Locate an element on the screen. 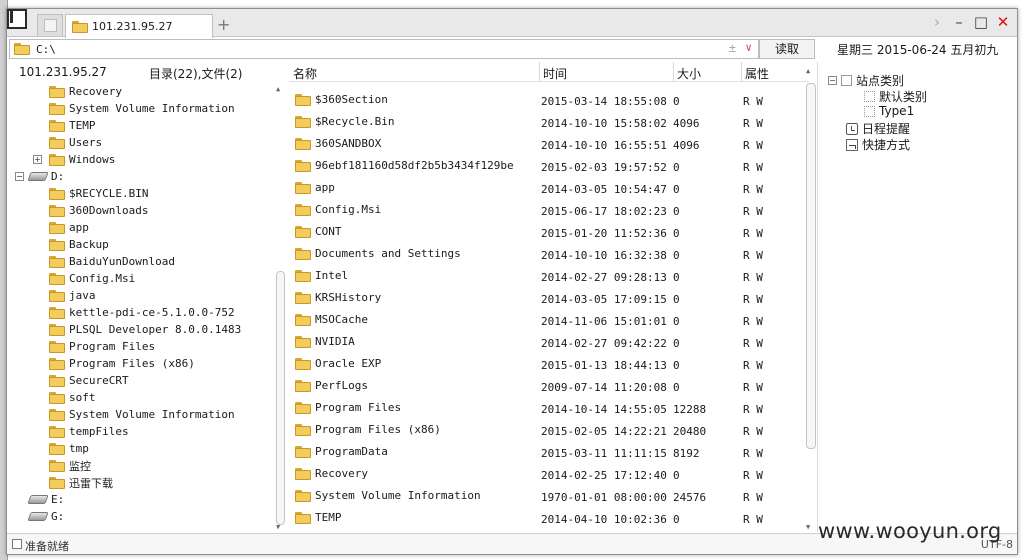  file-name: 96ebf181160d58df2b5b3434f129be is located at coordinates (414, 165).